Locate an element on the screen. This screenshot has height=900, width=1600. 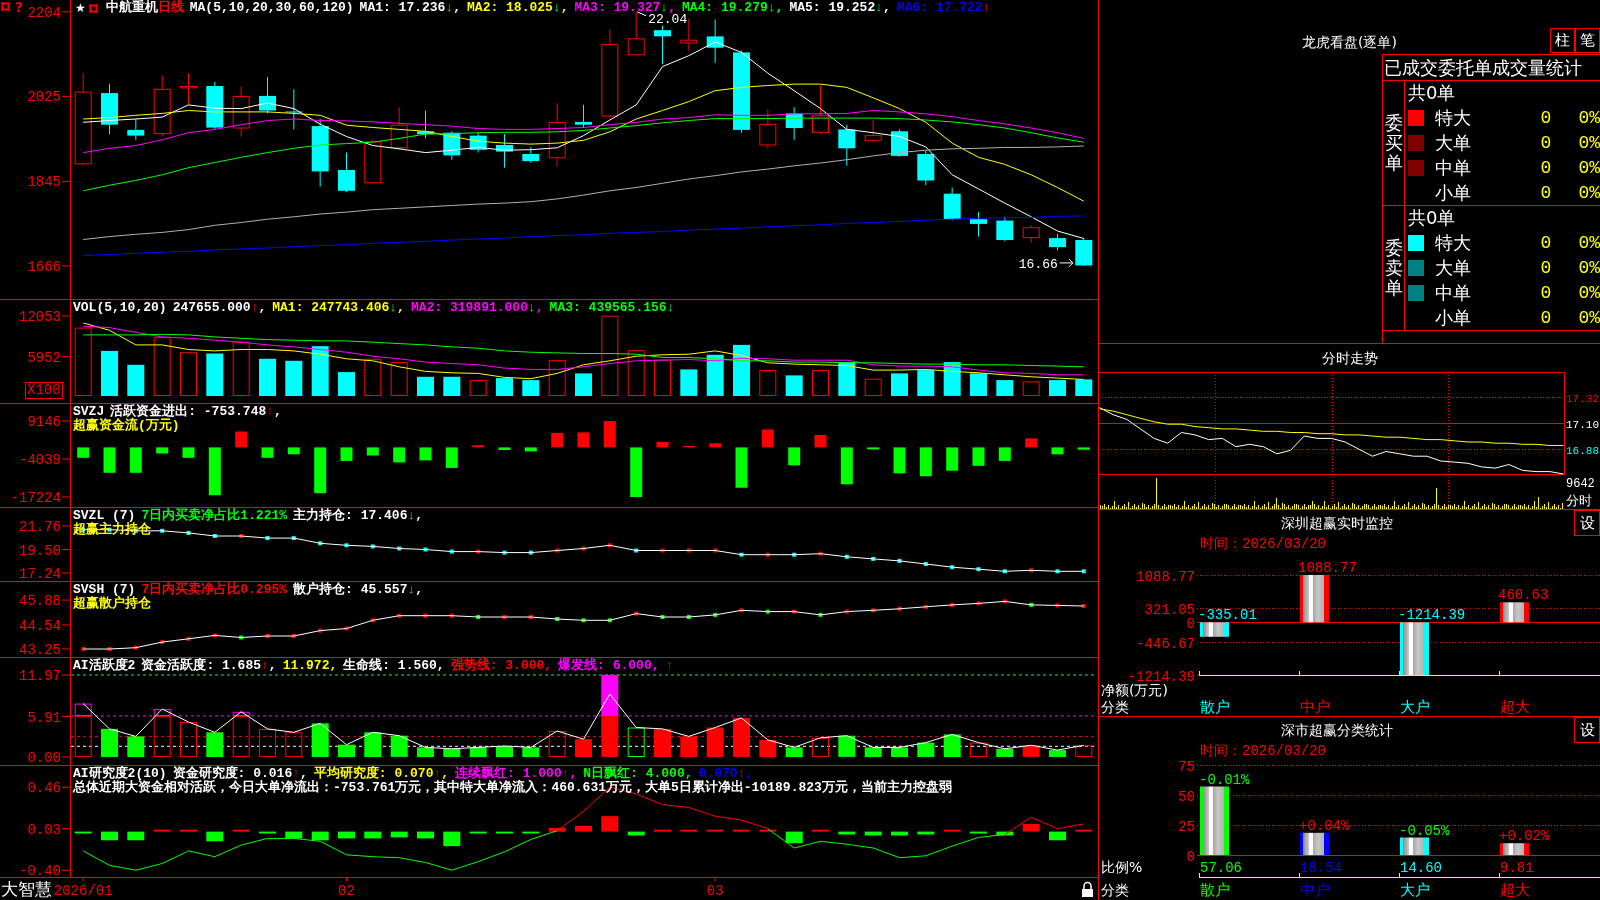
indicator-text: 7日内买卖净占比0.295% is located at coordinates (214, 590).